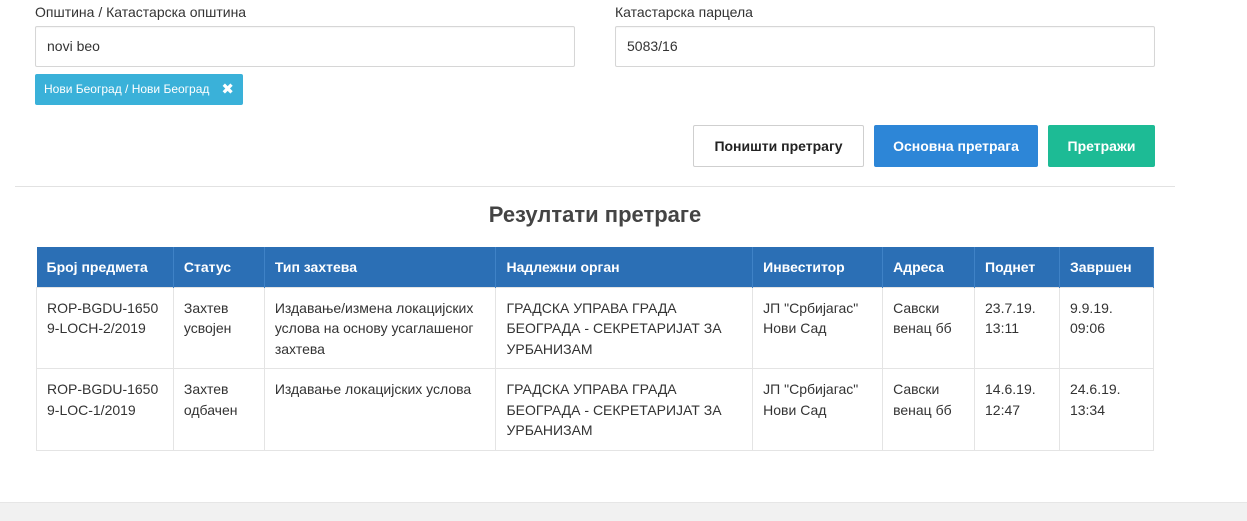  I want to click on divider, so click(595, 186).